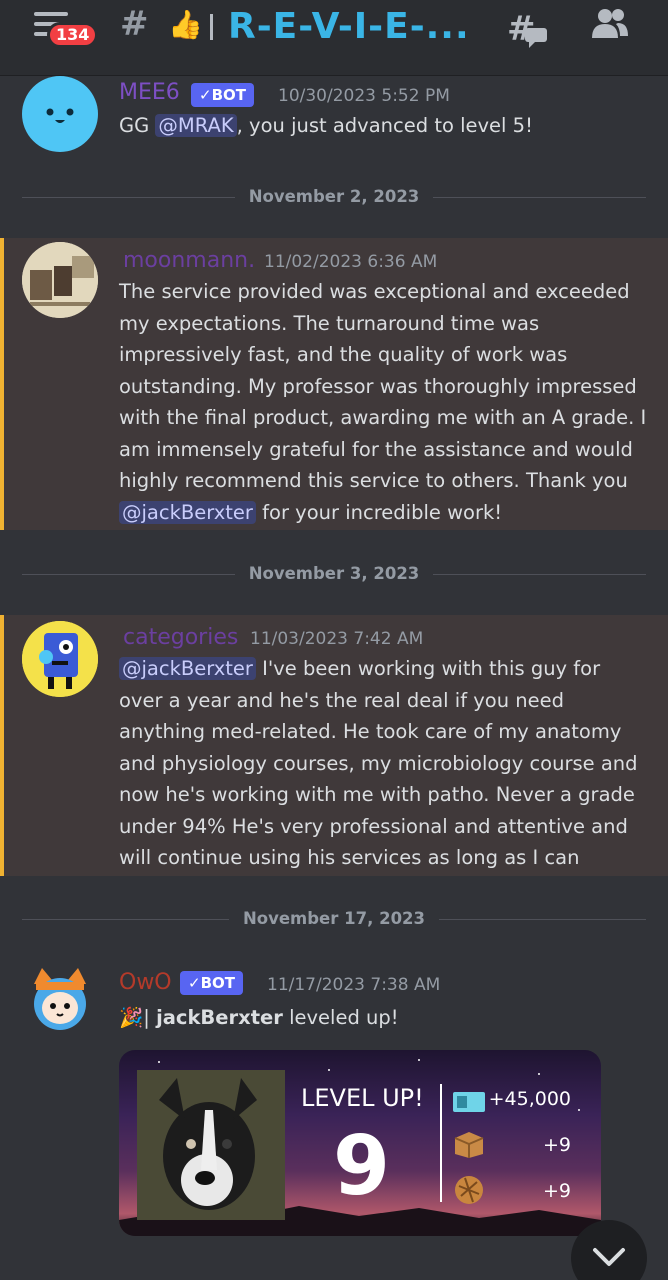  What do you see at coordinates (145, 982) in the screenshot?
I see `username: OwO` at bounding box center [145, 982].